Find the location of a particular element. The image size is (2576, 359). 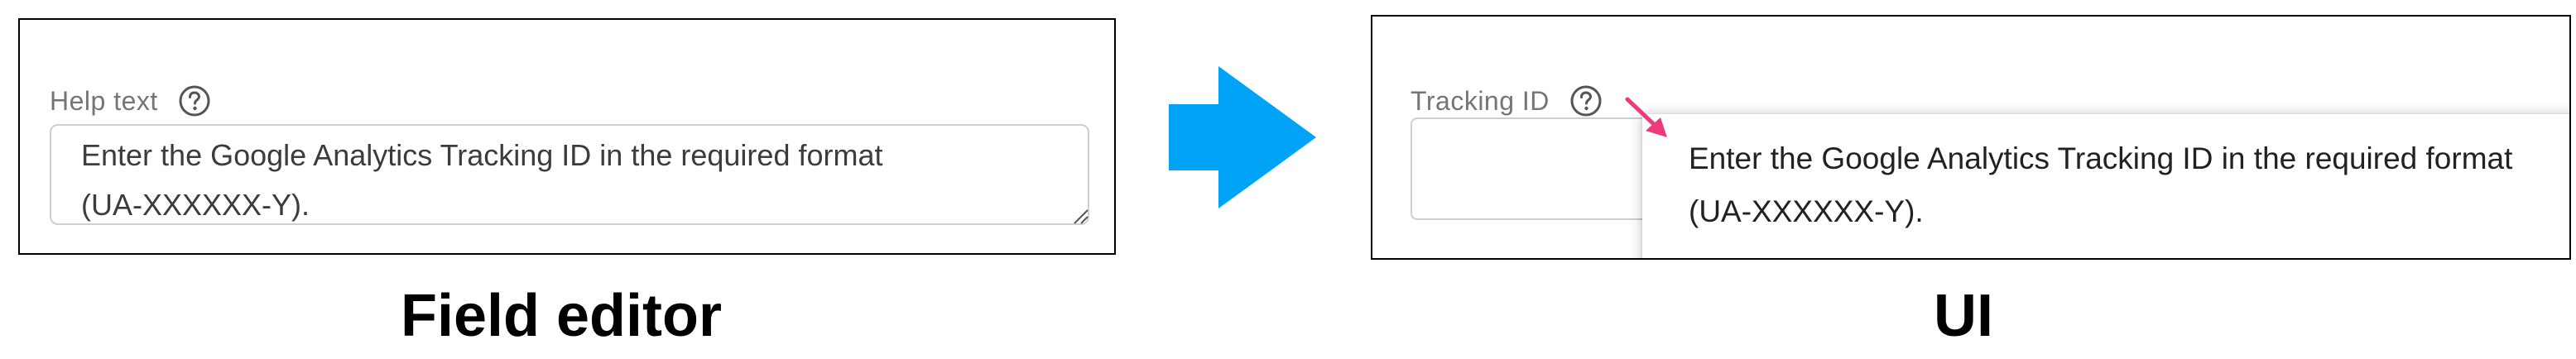

help-text-label: Help text is located at coordinates (104, 100).